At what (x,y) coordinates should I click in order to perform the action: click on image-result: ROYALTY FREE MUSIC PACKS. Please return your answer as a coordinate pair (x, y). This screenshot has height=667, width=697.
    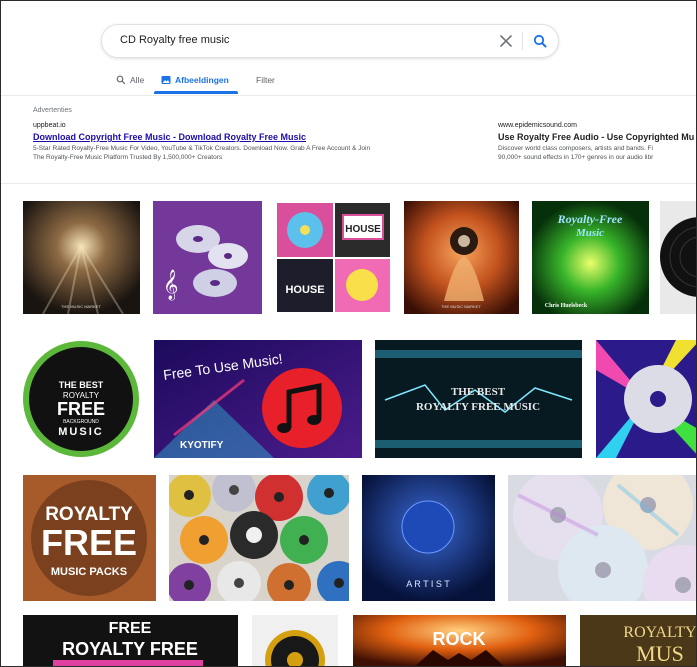
    Looking at the image, I should click on (89, 538).